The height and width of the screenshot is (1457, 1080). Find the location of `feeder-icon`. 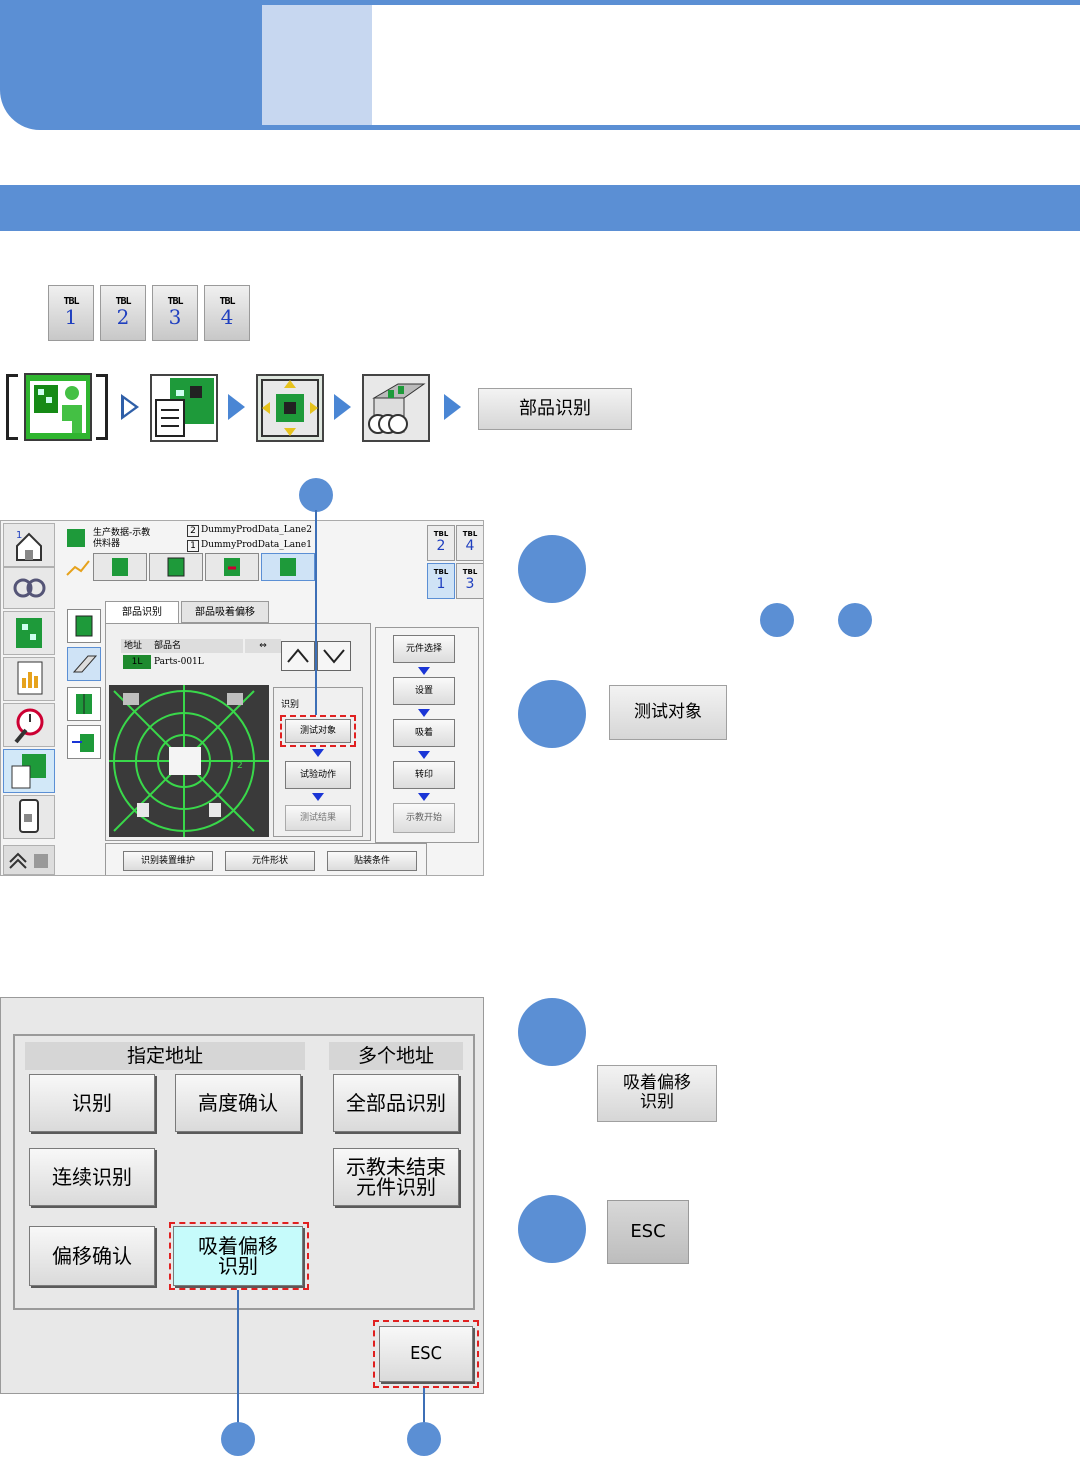

feeder-icon is located at coordinates (396, 408).